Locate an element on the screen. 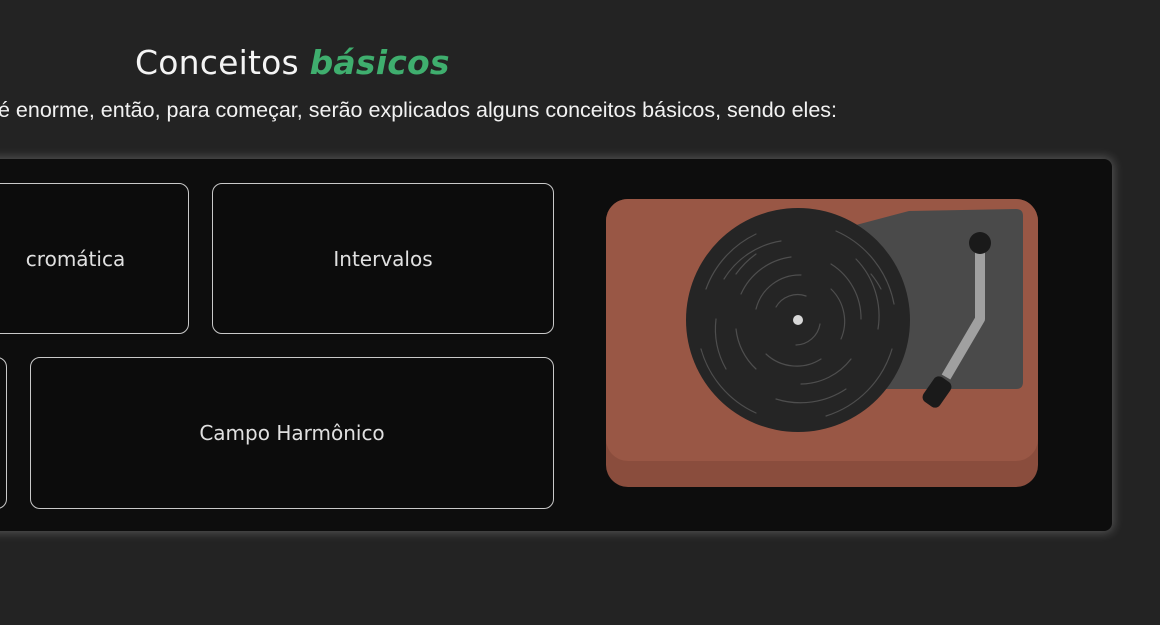 The image size is (1160, 625). concept-card-label: cromática is located at coordinates (75, 258).